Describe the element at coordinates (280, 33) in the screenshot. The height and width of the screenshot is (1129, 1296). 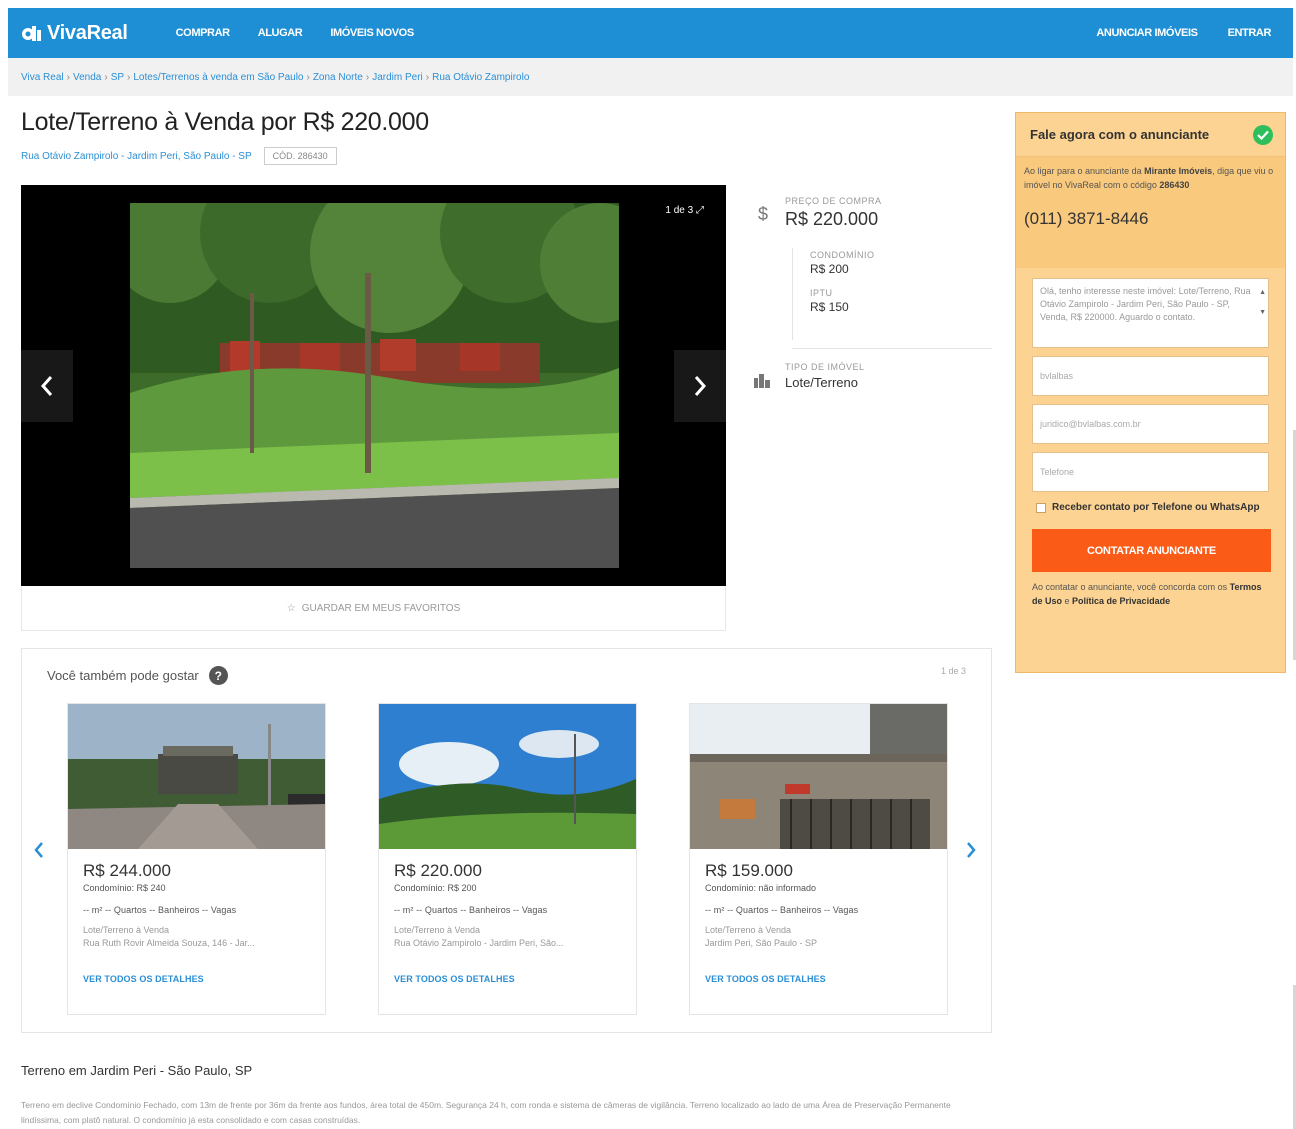
I see `nav-alugar: ALUGAR` at that location.